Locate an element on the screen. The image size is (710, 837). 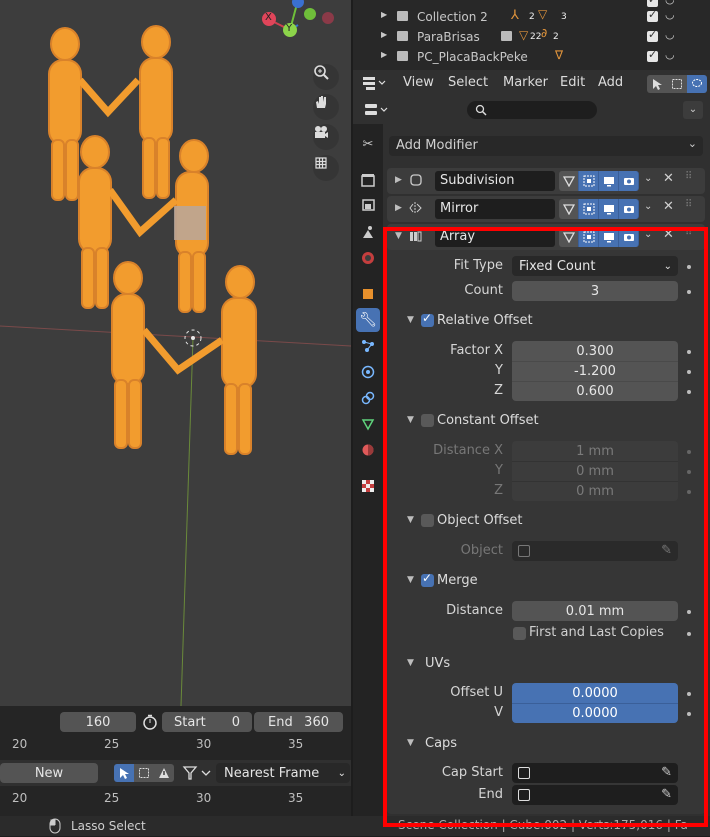
edit-mode-icon is located at coordinates (589, 181).